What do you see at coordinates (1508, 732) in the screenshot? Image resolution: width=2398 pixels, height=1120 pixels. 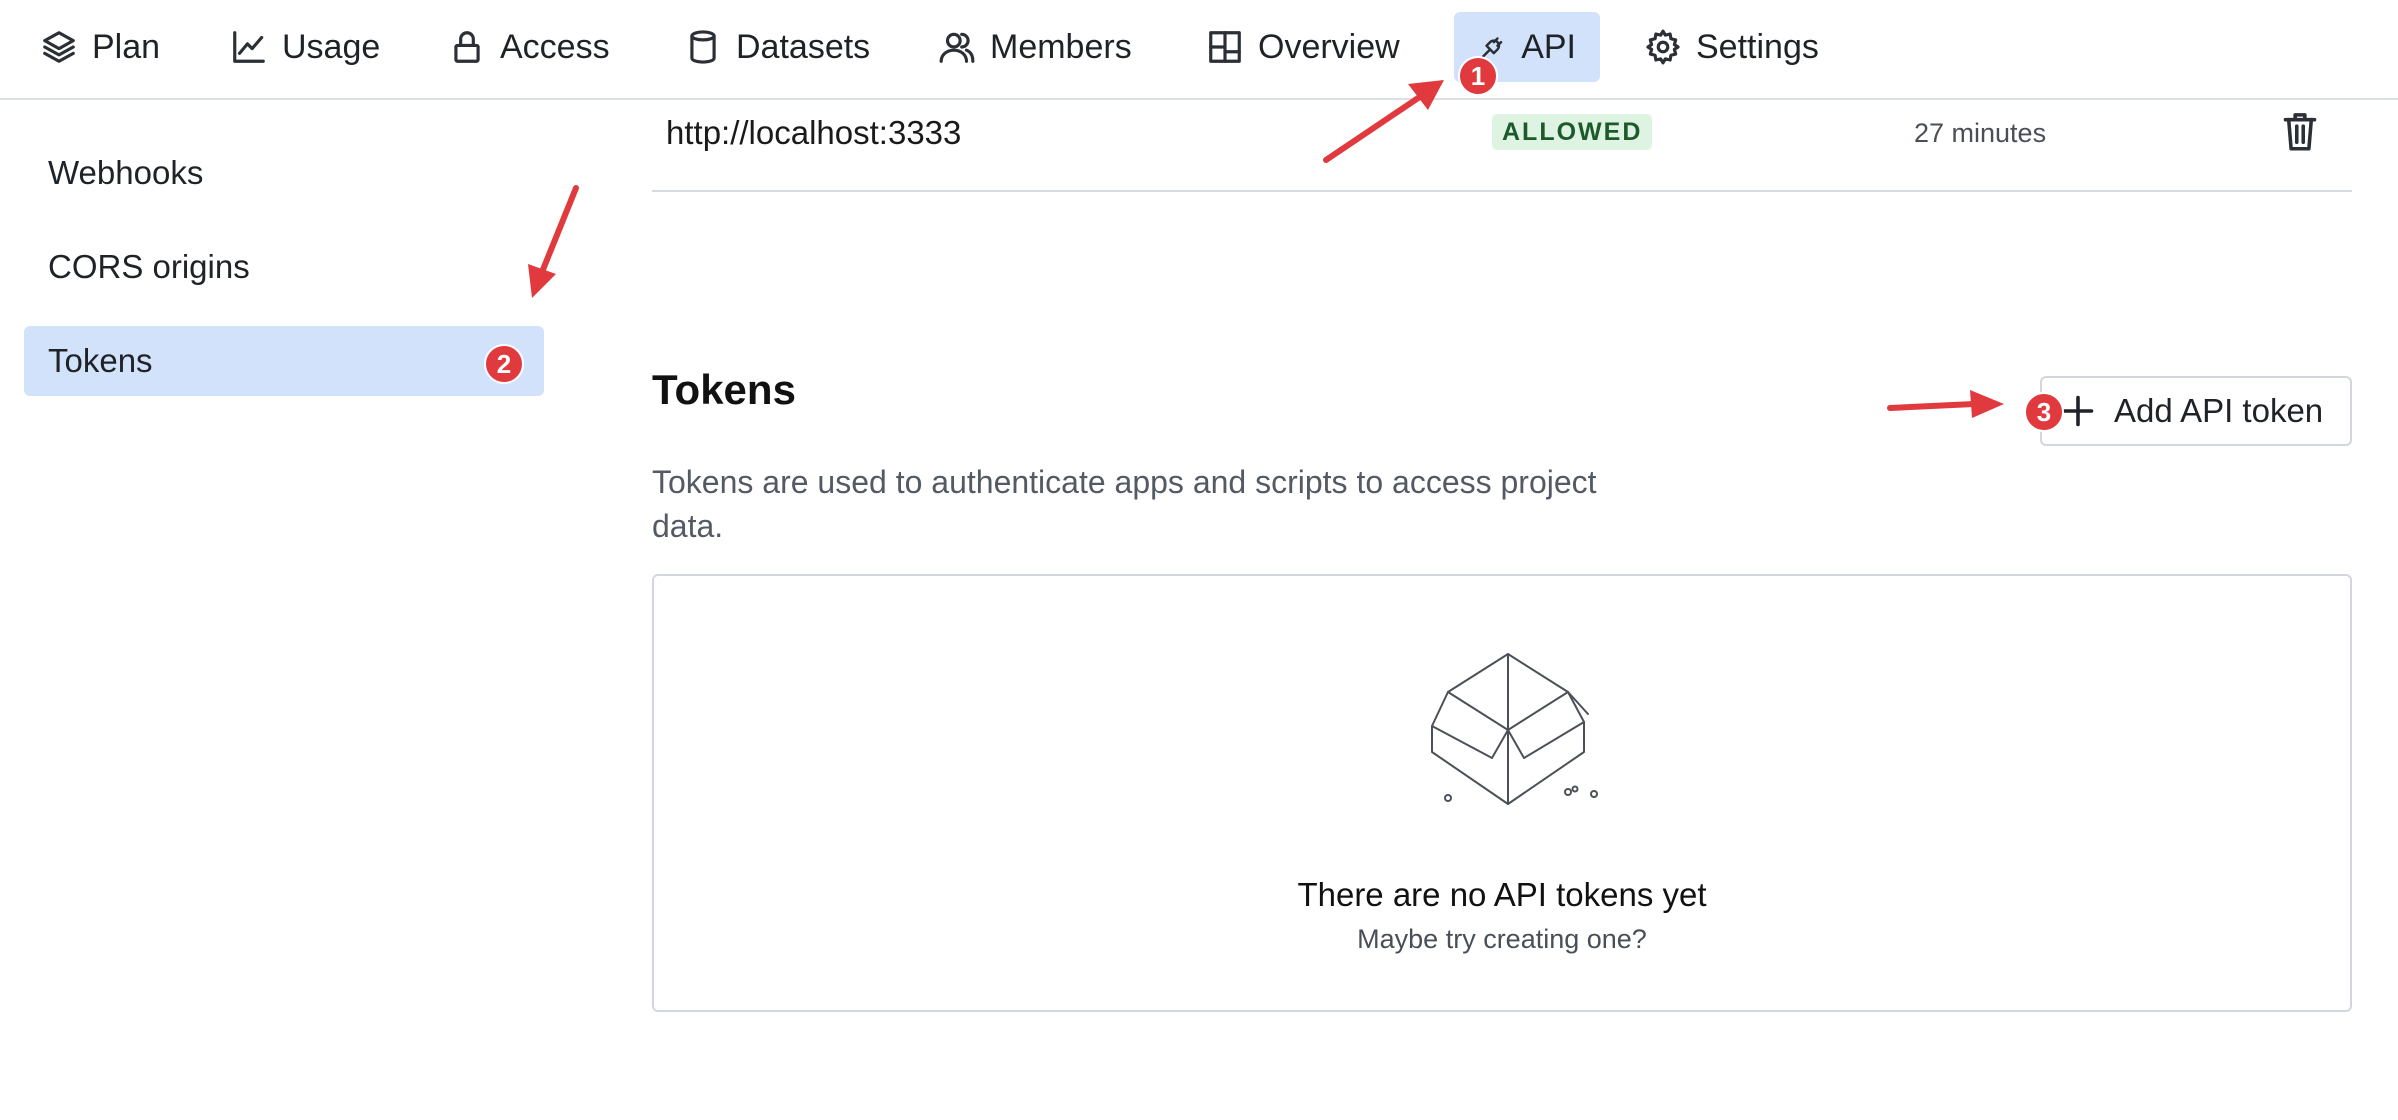 I see `open-box-icon` at bounding box center [1508, 732].